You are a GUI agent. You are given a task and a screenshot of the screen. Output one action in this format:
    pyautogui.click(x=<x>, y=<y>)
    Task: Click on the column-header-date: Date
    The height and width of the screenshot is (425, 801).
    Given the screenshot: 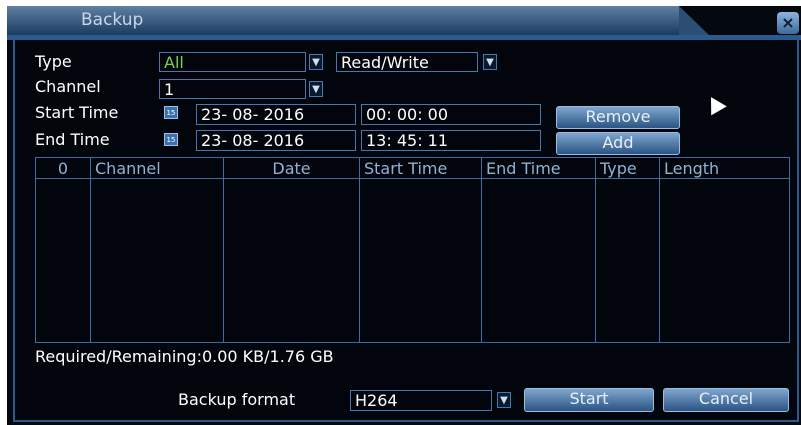 What is the action you would take?
    pyautogui.click(x=291, y=168)
    